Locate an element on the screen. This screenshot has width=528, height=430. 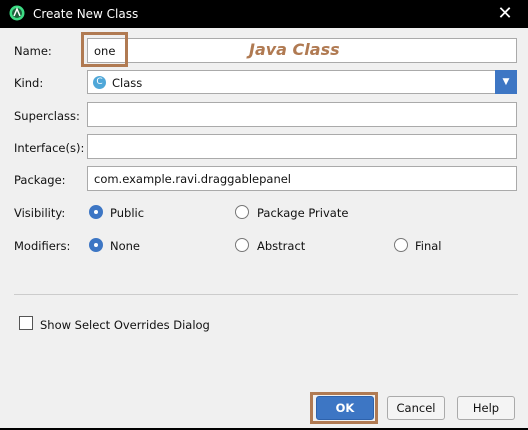
window-title: Create New Class is located at coordinates (86, 14).